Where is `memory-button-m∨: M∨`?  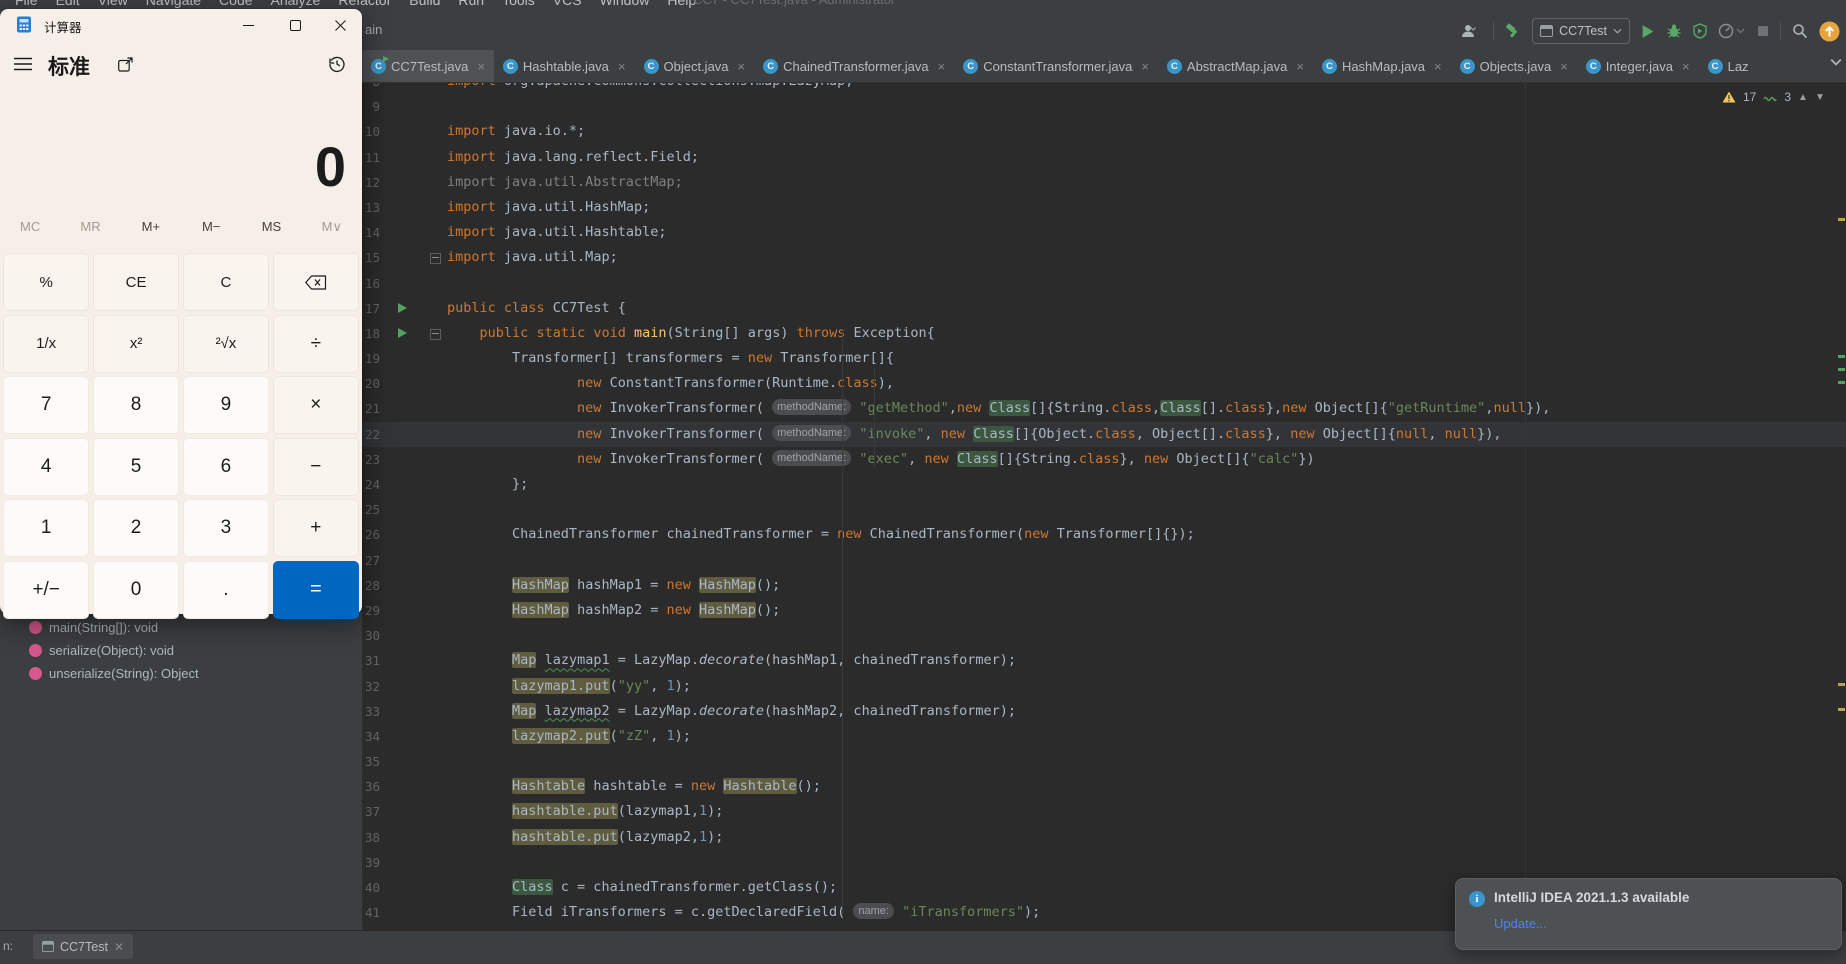
memory-button-m∨: M∨ is located at coordinates (332, 233).